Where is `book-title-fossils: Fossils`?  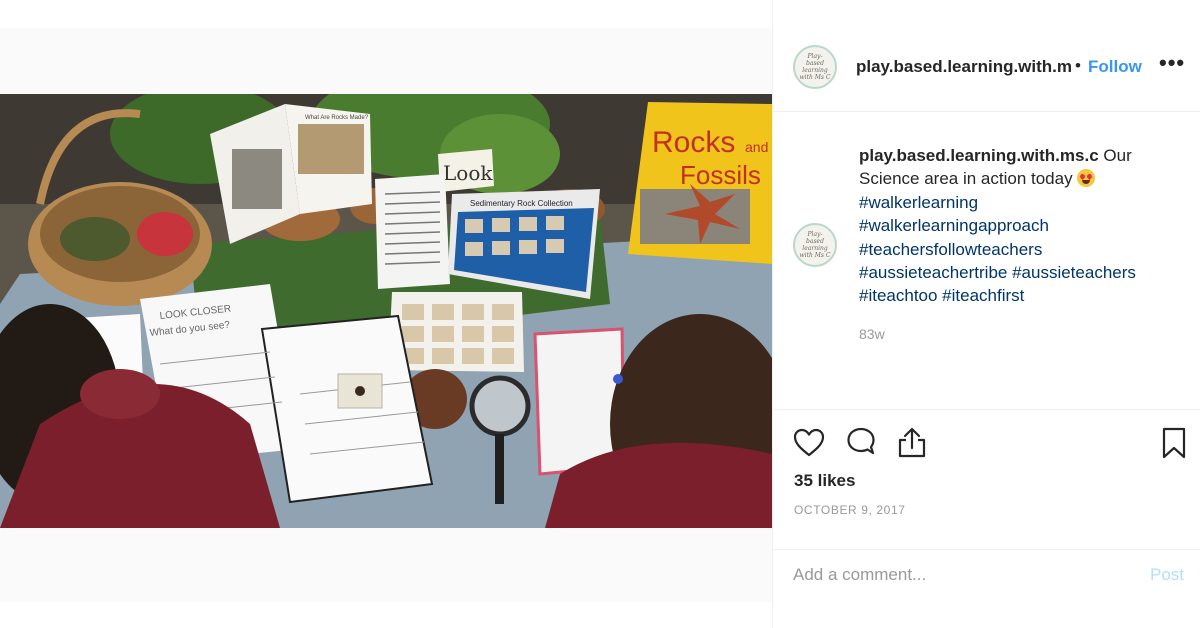
book-title-fossils: Fossils is located at coordinates (720, 175).